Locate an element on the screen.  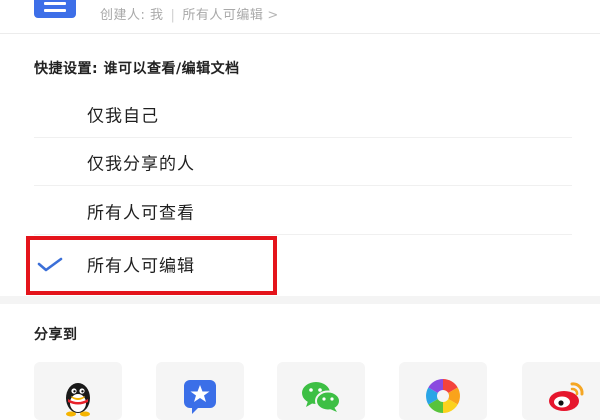
tim-star-icon is located at coordinates (200, 397).